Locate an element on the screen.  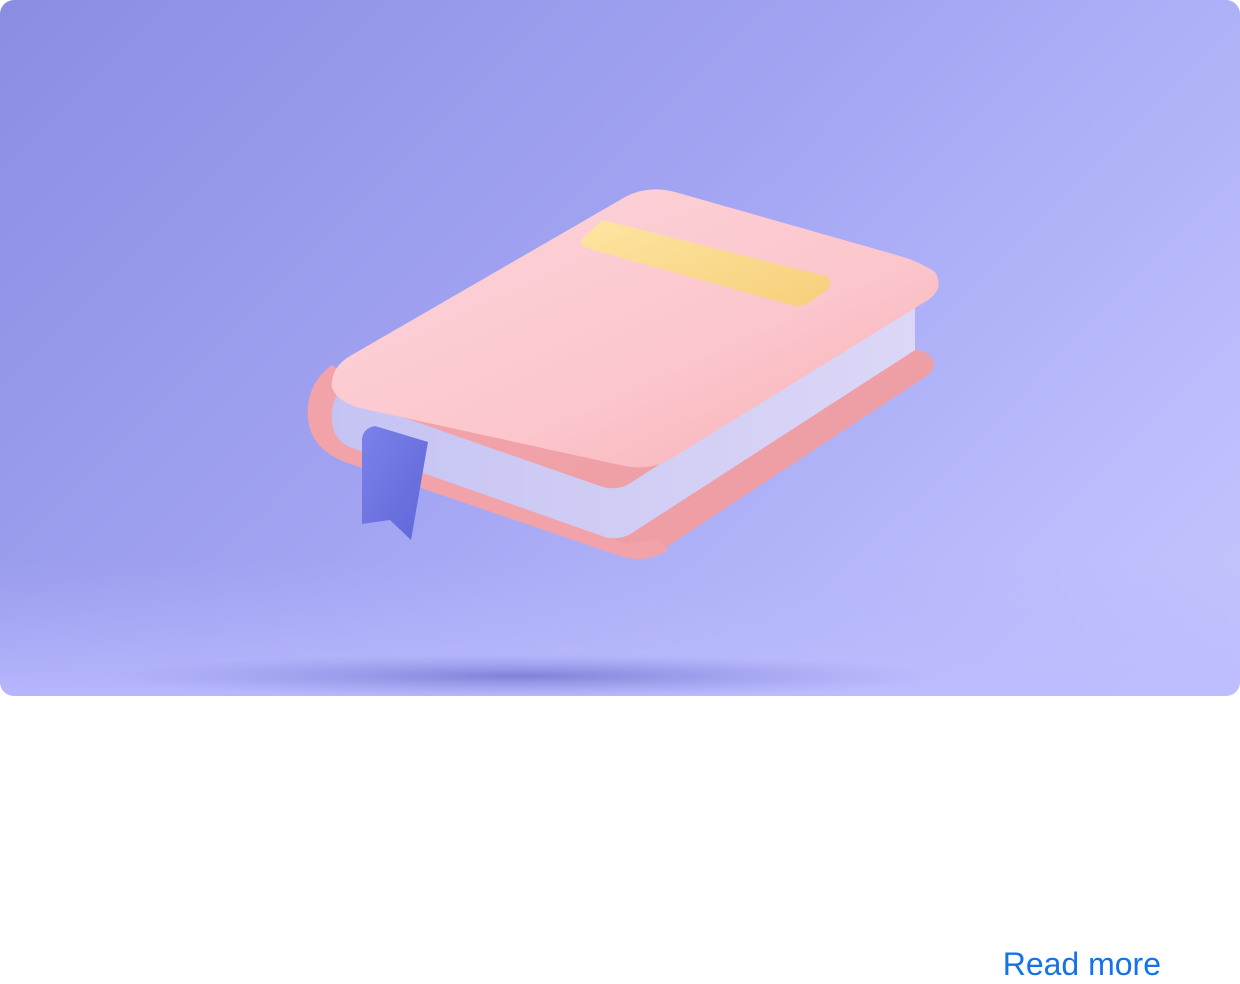
read-more-link: Read more is located at coordinates (1082, 964).